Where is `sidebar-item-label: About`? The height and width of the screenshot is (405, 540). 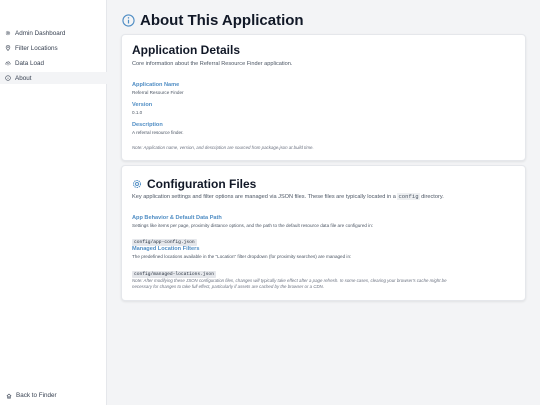 sidebar-item-label: About is located at coordinates (23, 78).